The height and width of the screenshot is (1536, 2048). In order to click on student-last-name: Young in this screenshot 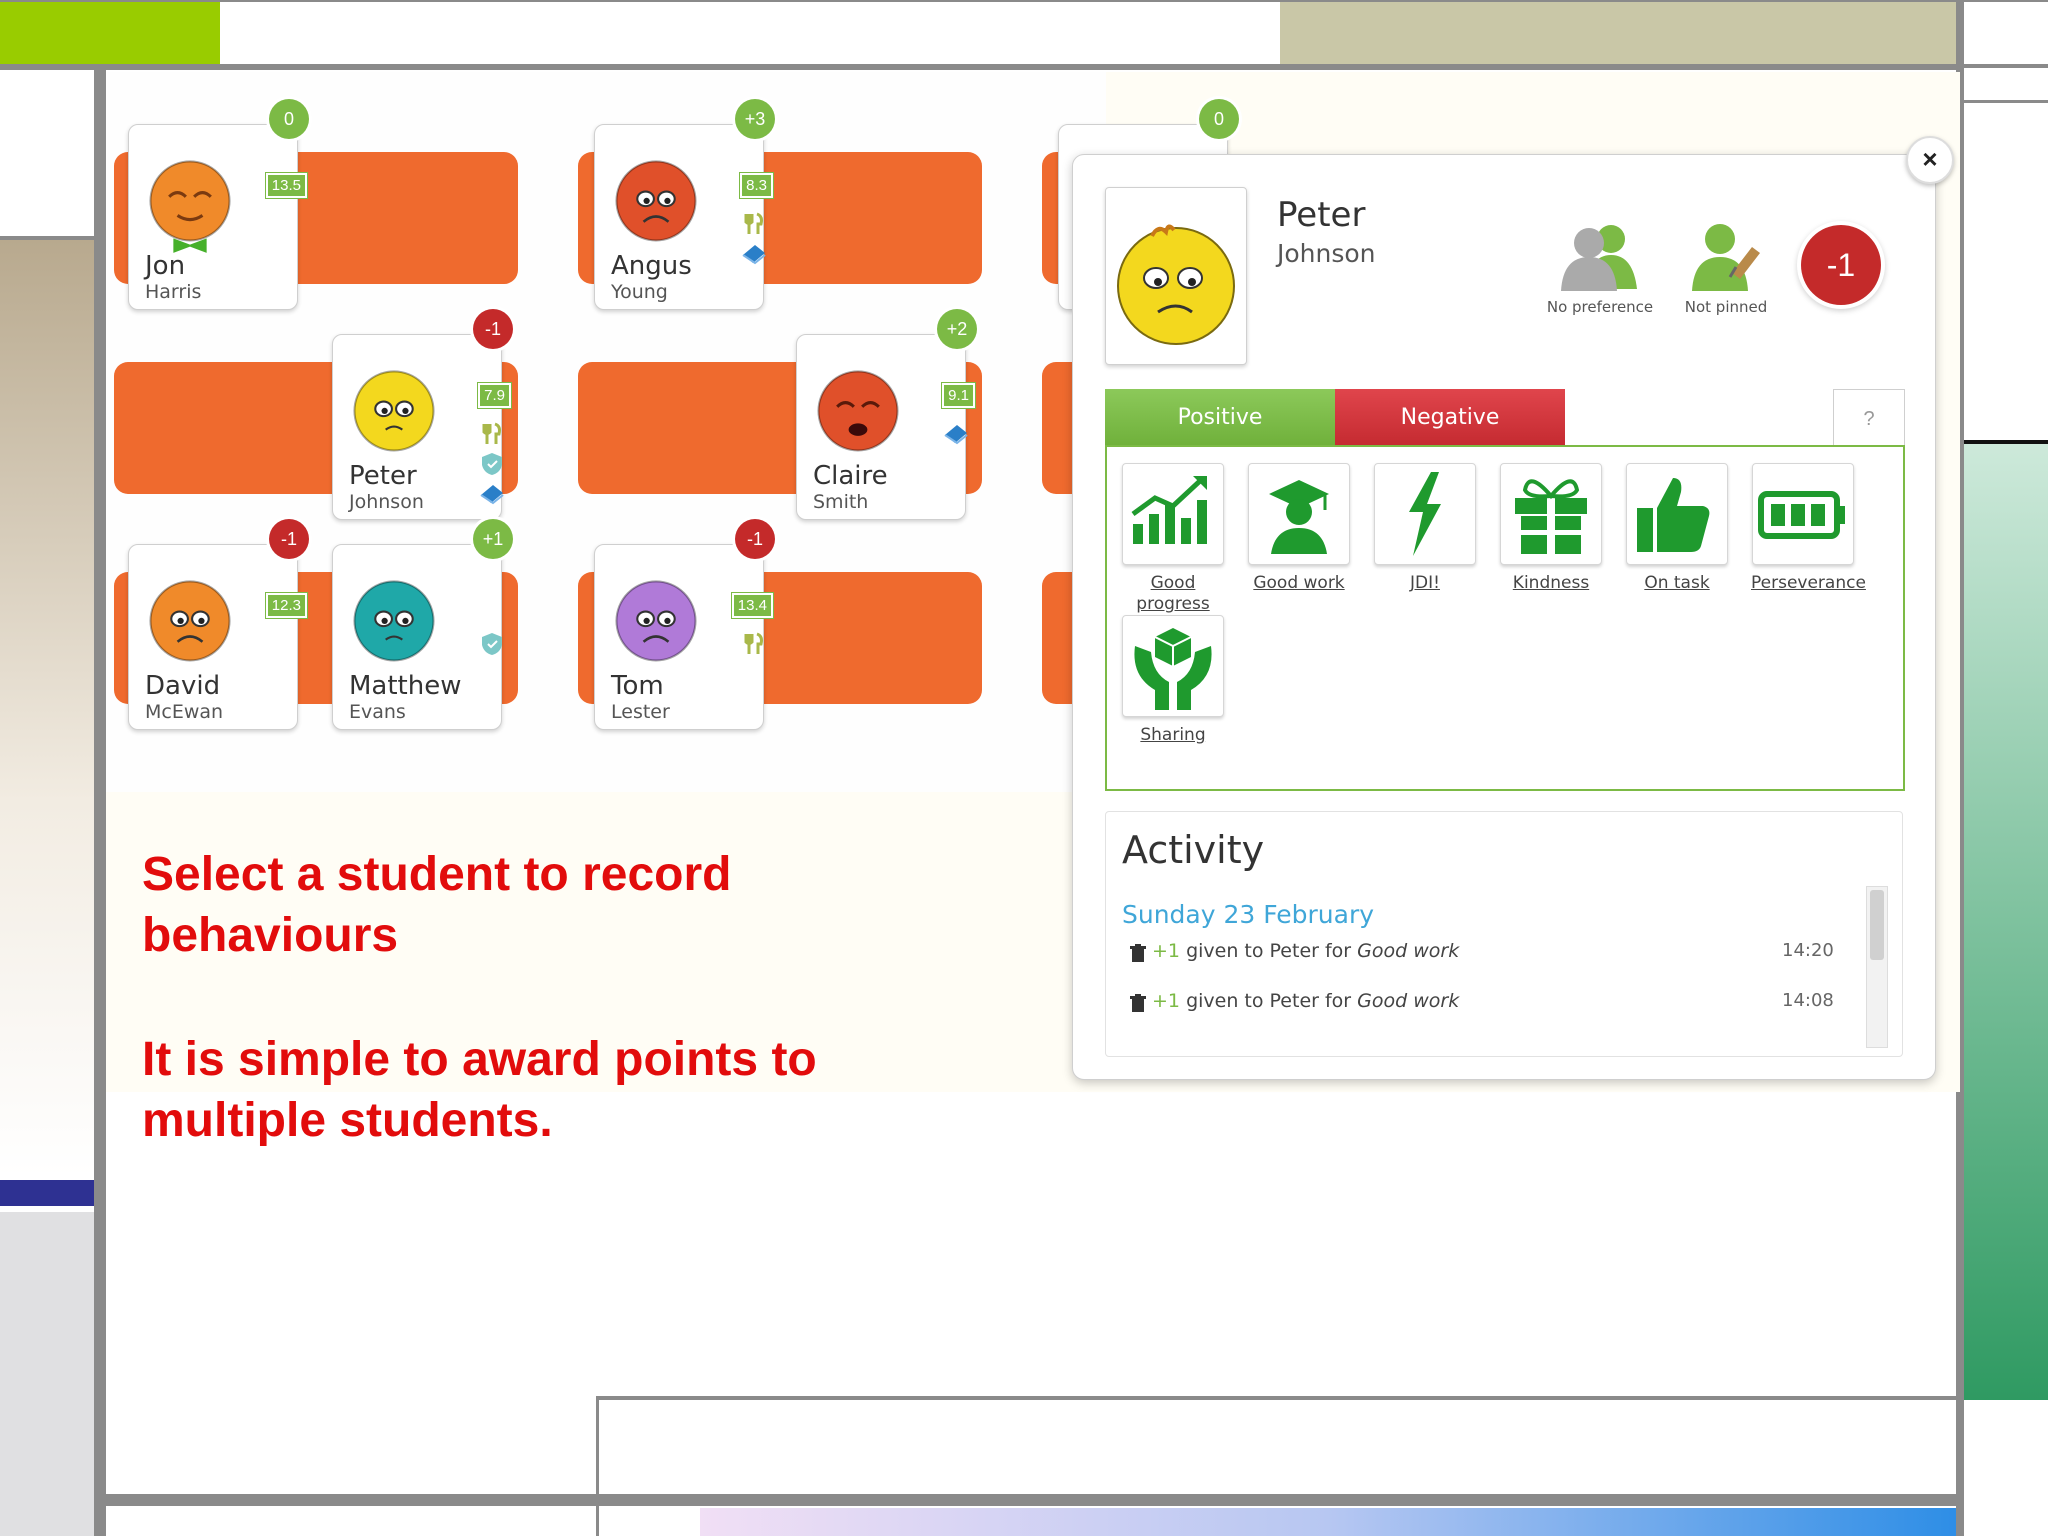, I will do `click(639, 292)`.